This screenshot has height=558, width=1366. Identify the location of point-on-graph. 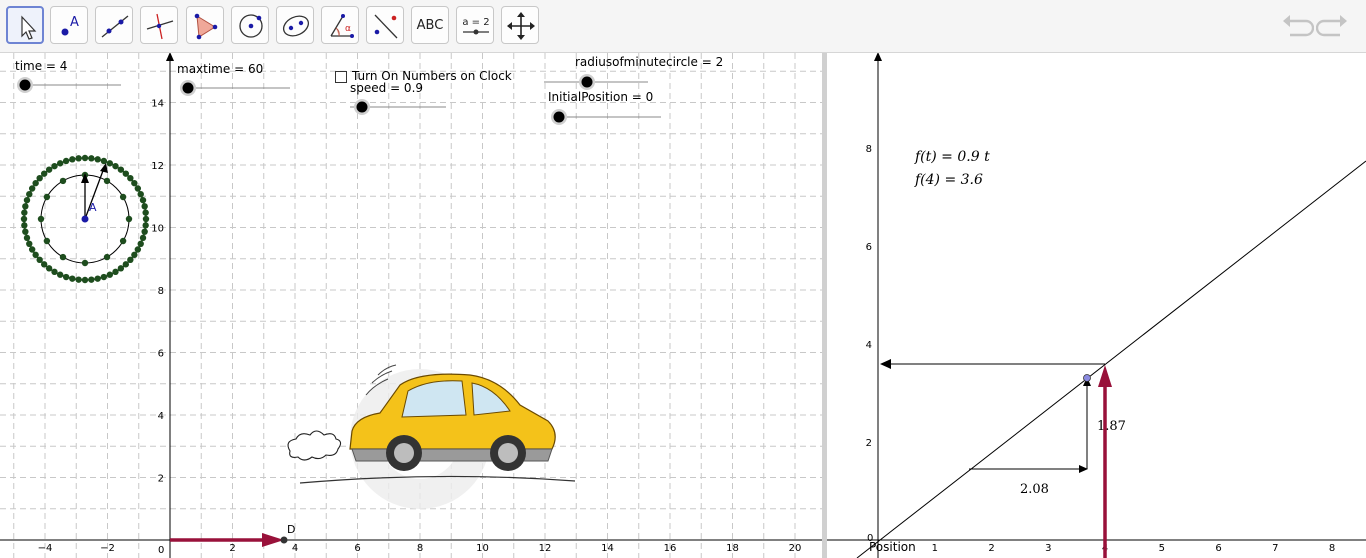
(1087, 378).